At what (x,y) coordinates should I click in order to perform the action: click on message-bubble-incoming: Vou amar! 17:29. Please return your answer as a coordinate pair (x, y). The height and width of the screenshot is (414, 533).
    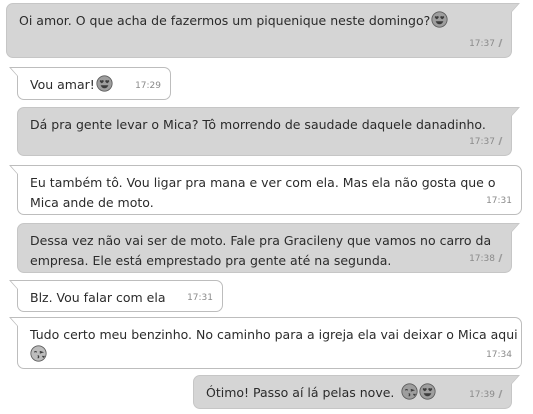
    Looking at the image, I should click on (90, 83).